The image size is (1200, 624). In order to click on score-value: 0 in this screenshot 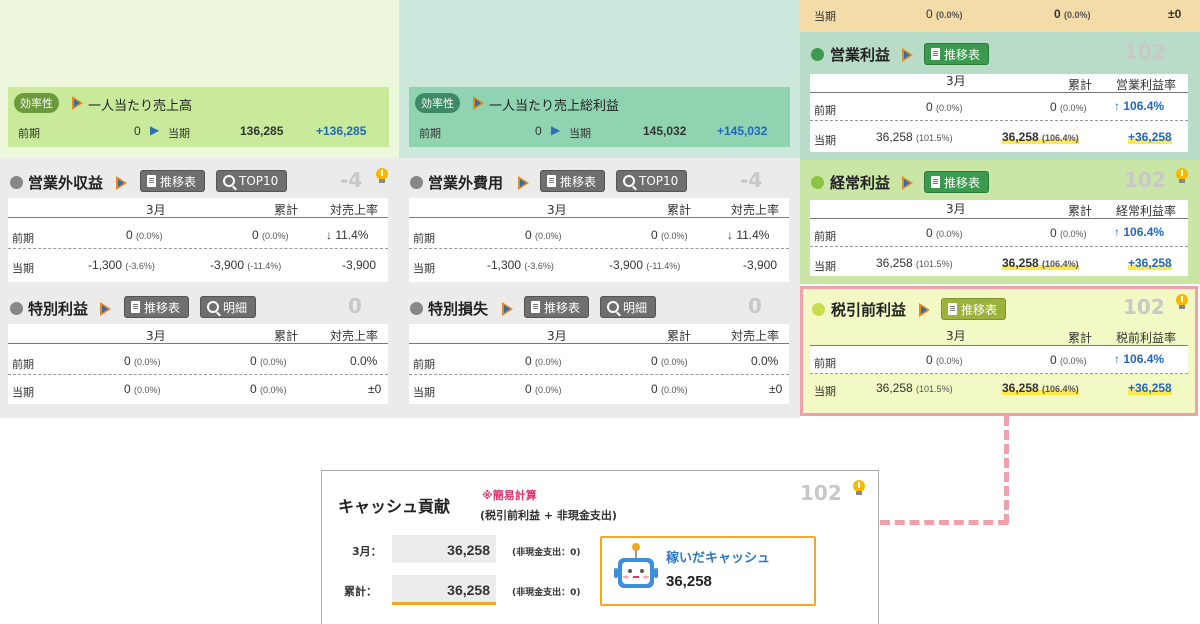, I will do `click(755, 306)`.